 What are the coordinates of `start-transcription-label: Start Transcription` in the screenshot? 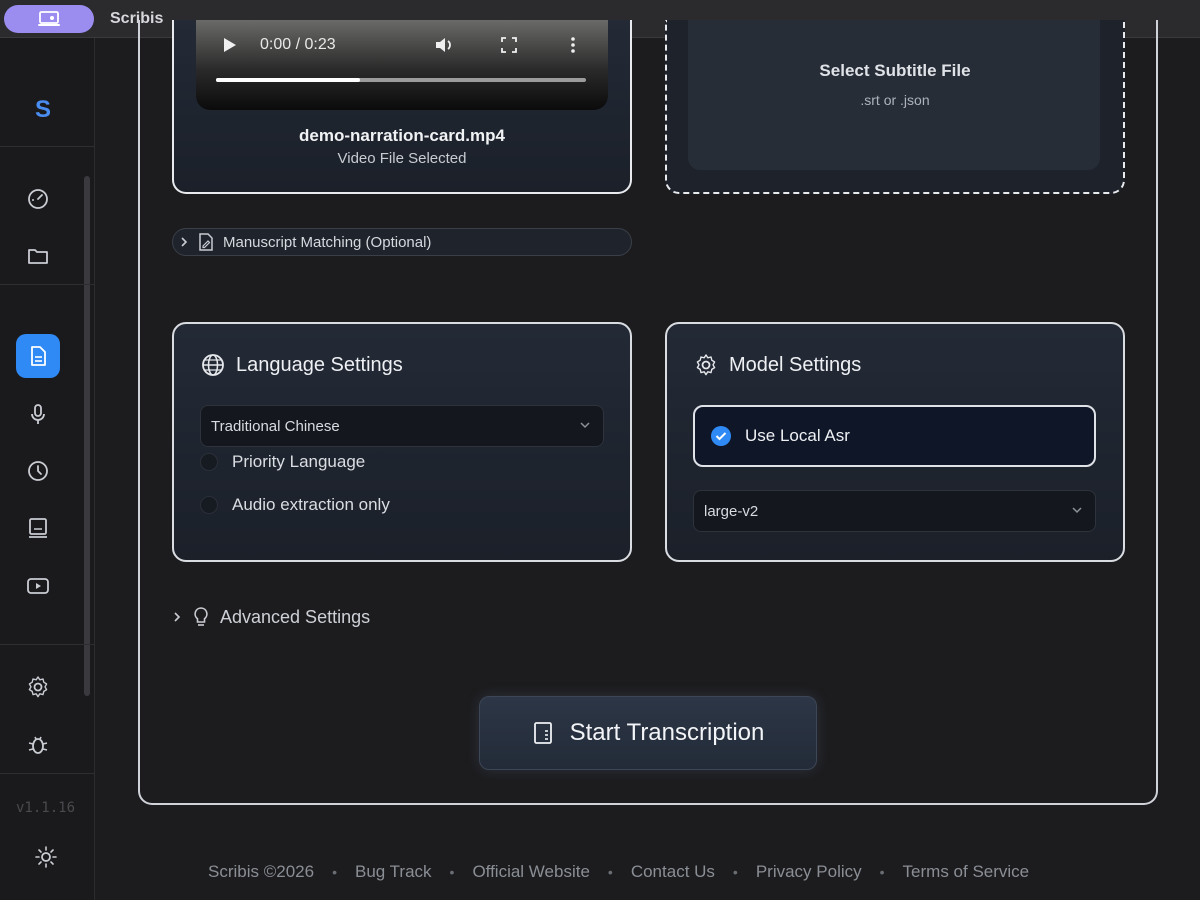 It's located at (667, 732).